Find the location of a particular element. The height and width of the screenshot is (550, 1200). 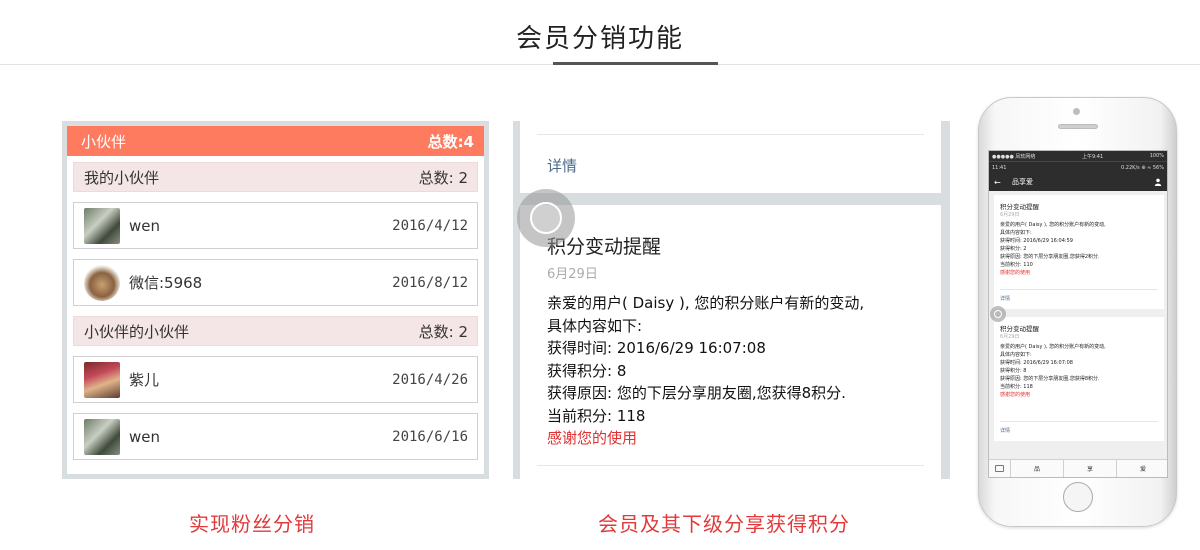

tab-ai: 爱 is located at coordinates (1142, 468).